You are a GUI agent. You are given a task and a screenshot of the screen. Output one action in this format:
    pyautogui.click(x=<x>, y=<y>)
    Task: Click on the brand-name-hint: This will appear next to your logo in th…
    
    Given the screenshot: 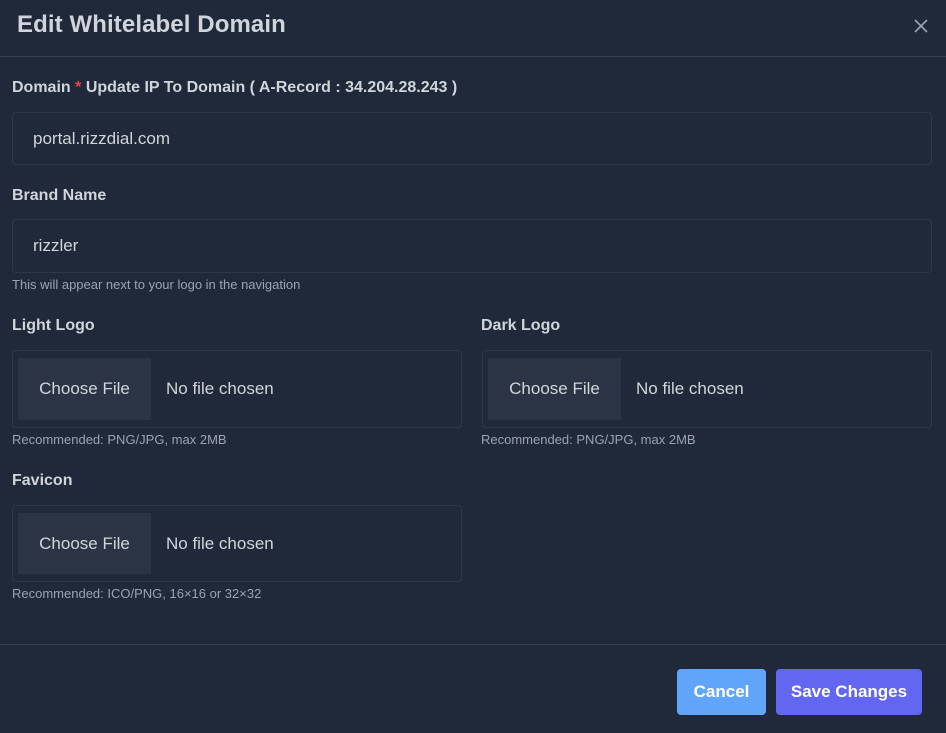 What is the action you would take?
    pyautogui.click(x=156, y=284)
    